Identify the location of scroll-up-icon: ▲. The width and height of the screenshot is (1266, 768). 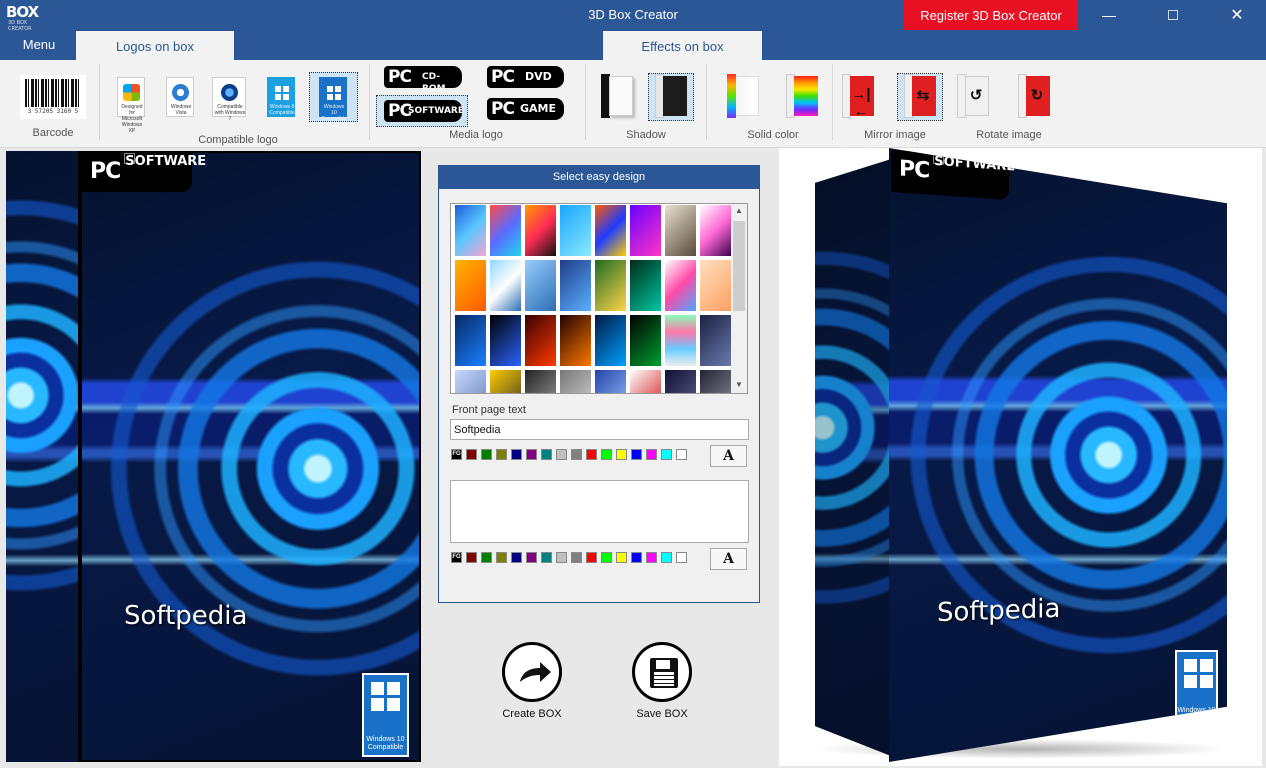
(739, 210).